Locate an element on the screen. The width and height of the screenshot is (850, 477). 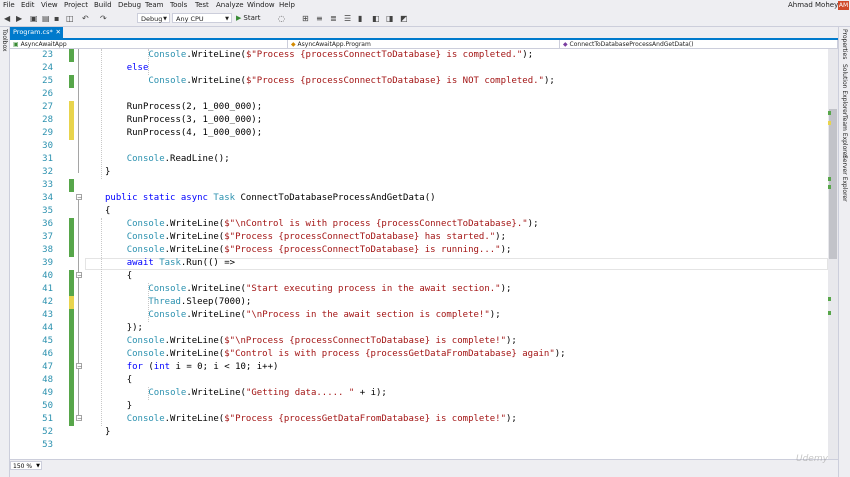
menu-edit: Edit is located at coordinates (28, 5).